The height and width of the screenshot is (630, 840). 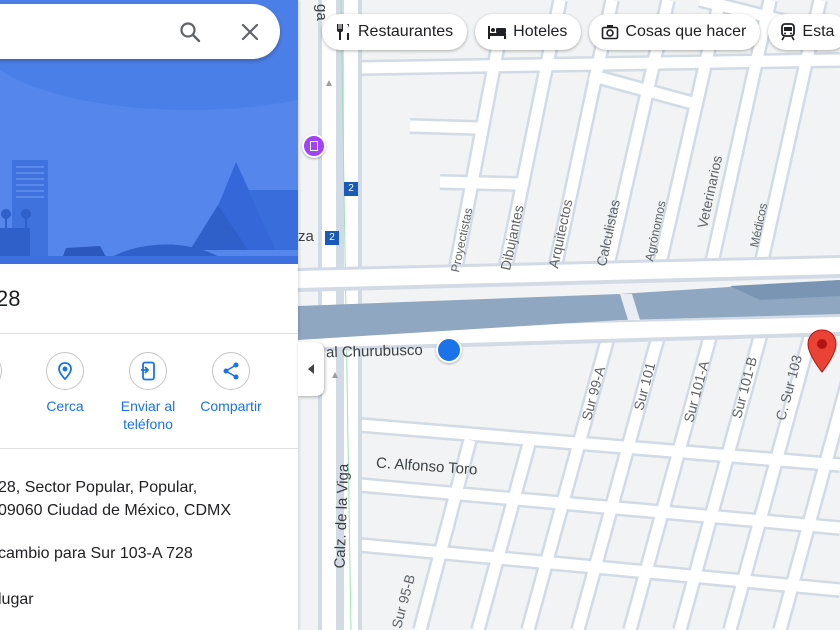 I want to click on send-to-phone-button: Enviar al teléfono, so click(x=148, y=392).